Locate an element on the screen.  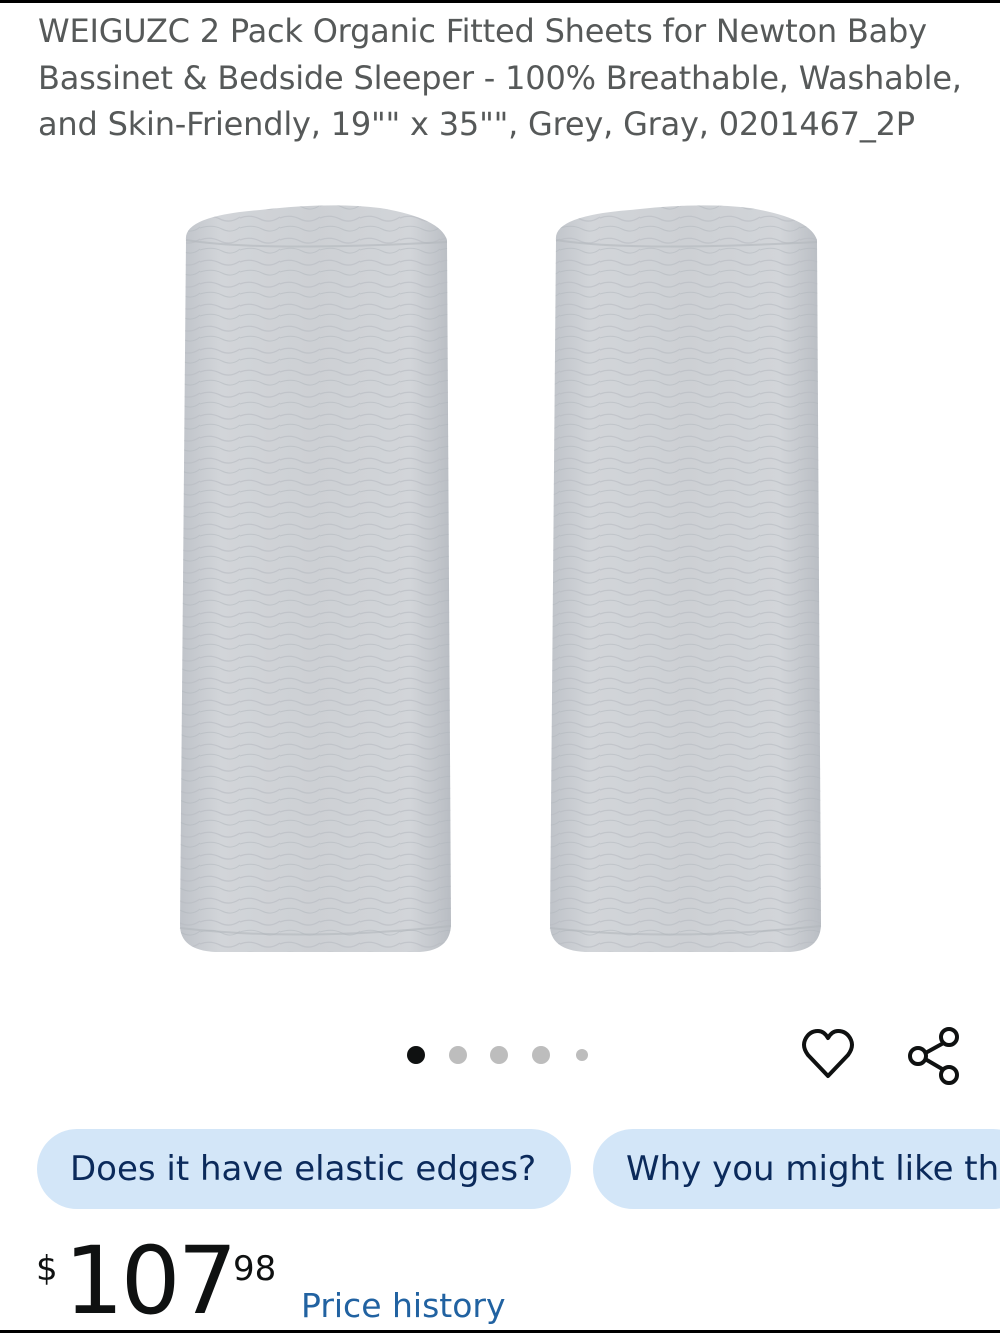
share-button is located at coordinates (933, 1056).